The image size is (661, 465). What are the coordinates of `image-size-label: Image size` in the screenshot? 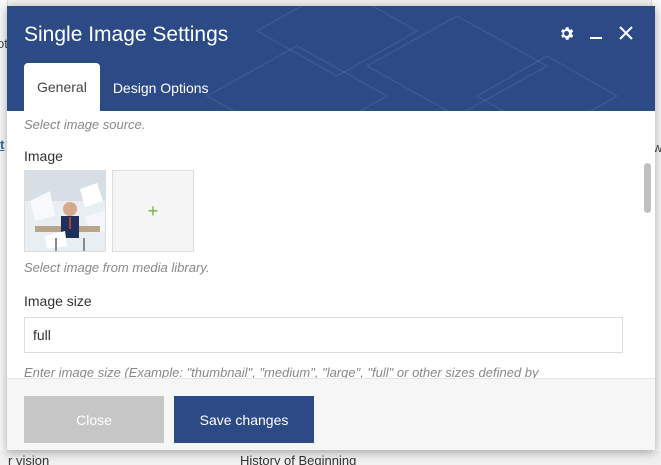 It's located at (58, 301).